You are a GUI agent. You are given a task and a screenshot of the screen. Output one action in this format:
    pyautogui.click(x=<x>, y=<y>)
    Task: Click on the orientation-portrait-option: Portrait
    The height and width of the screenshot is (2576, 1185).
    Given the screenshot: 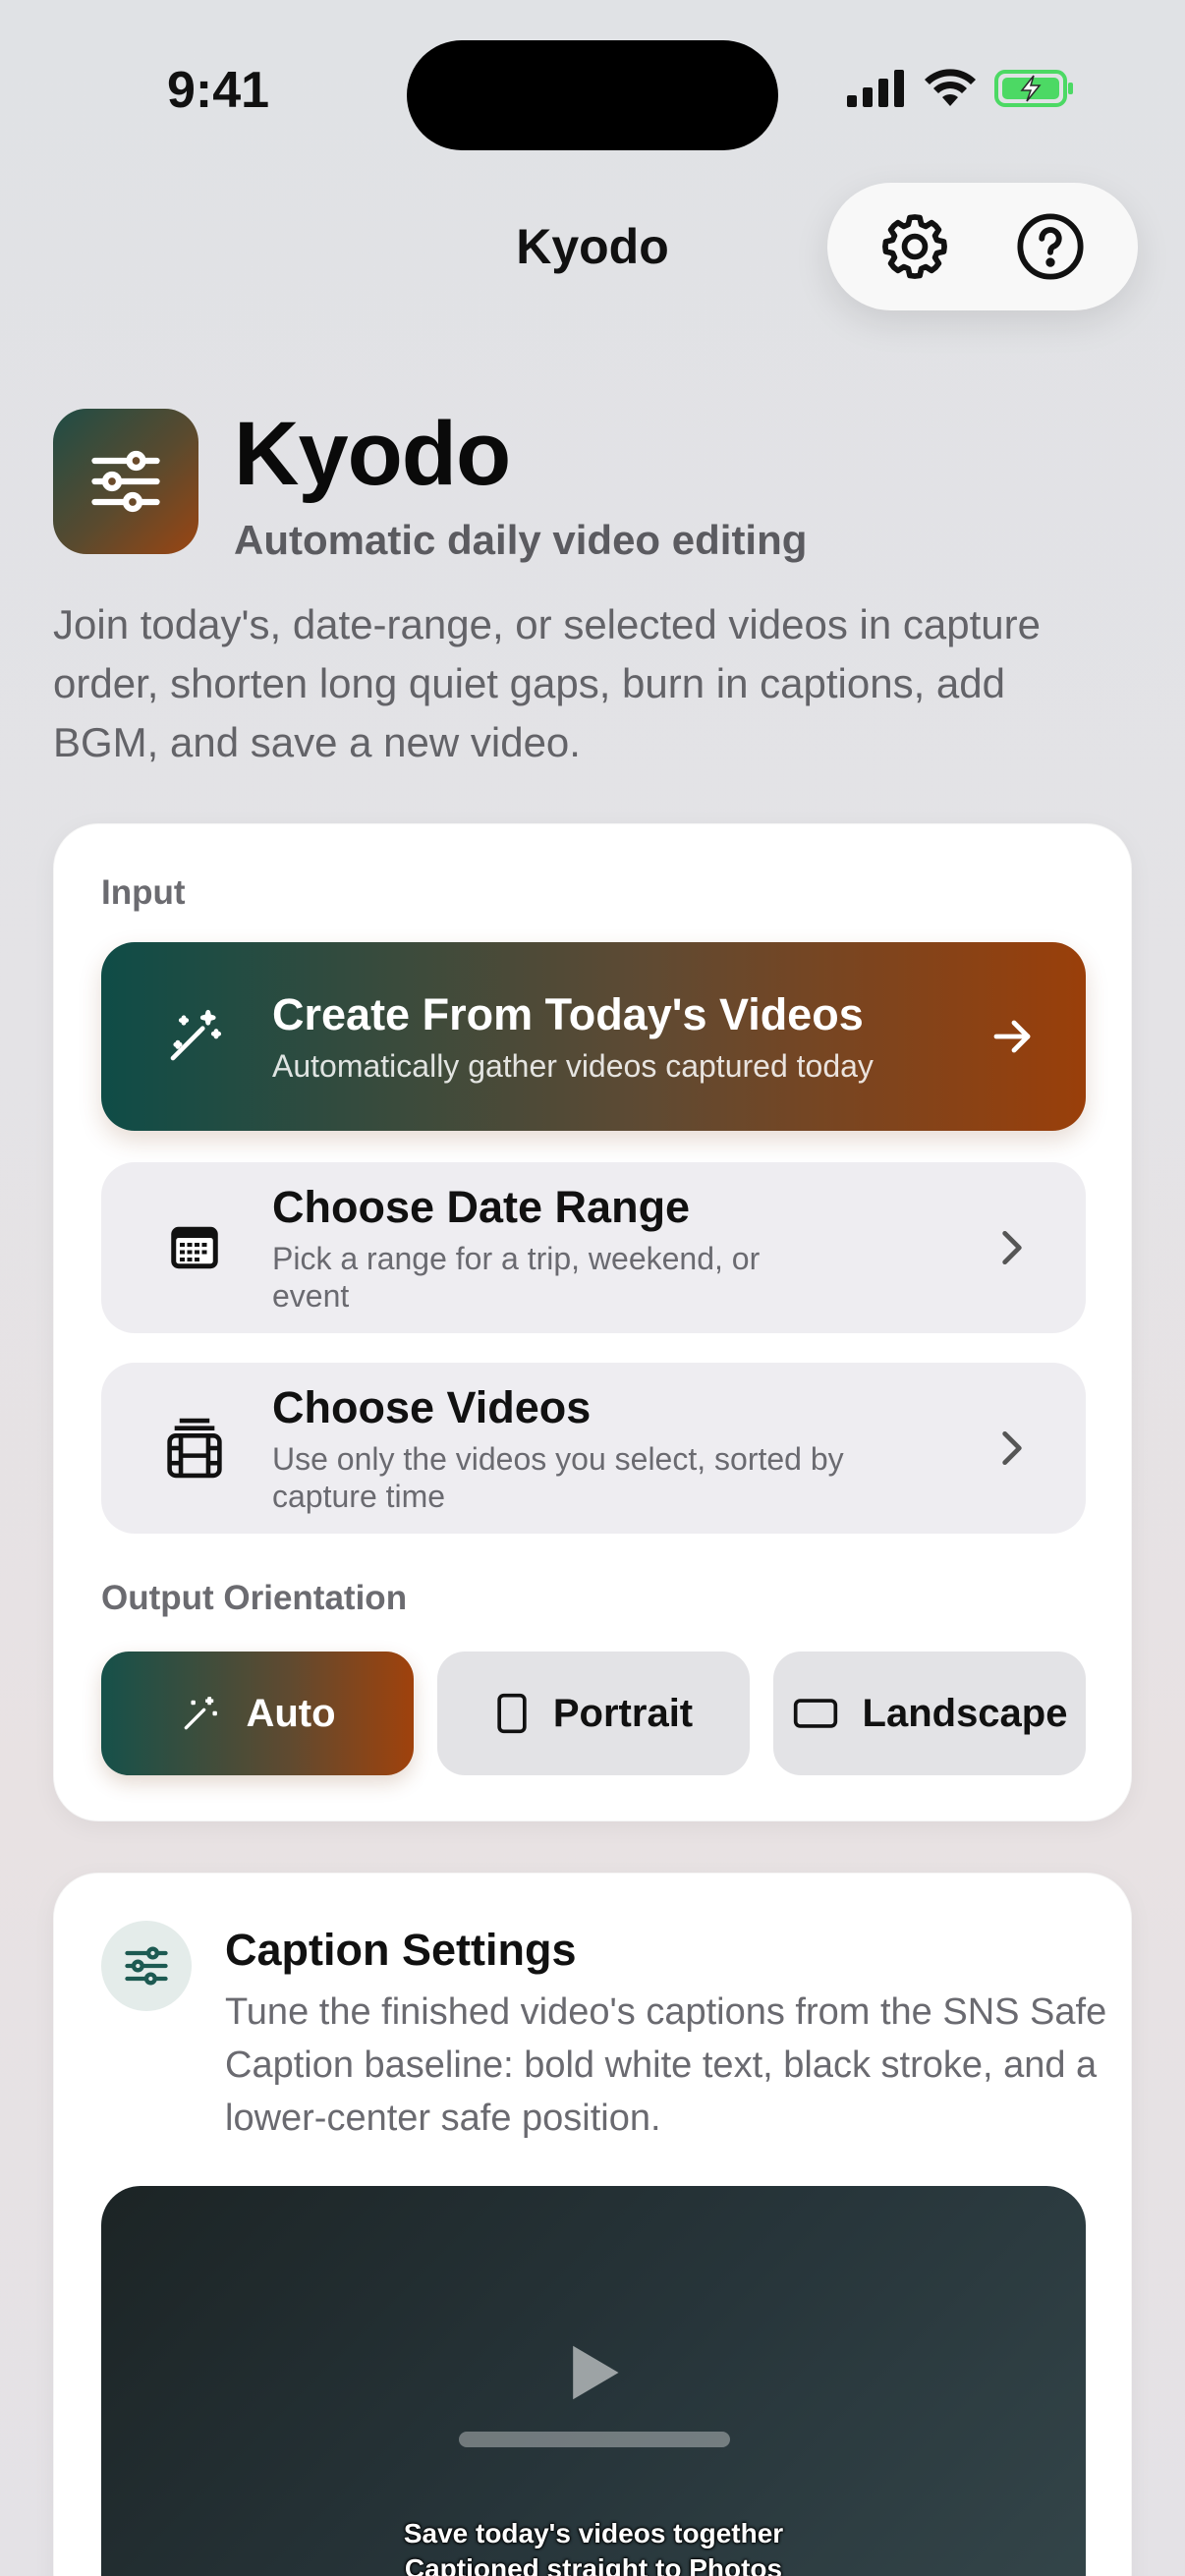 What is the action you would take?
    pyautogui.click(x=594, y=1713)
    